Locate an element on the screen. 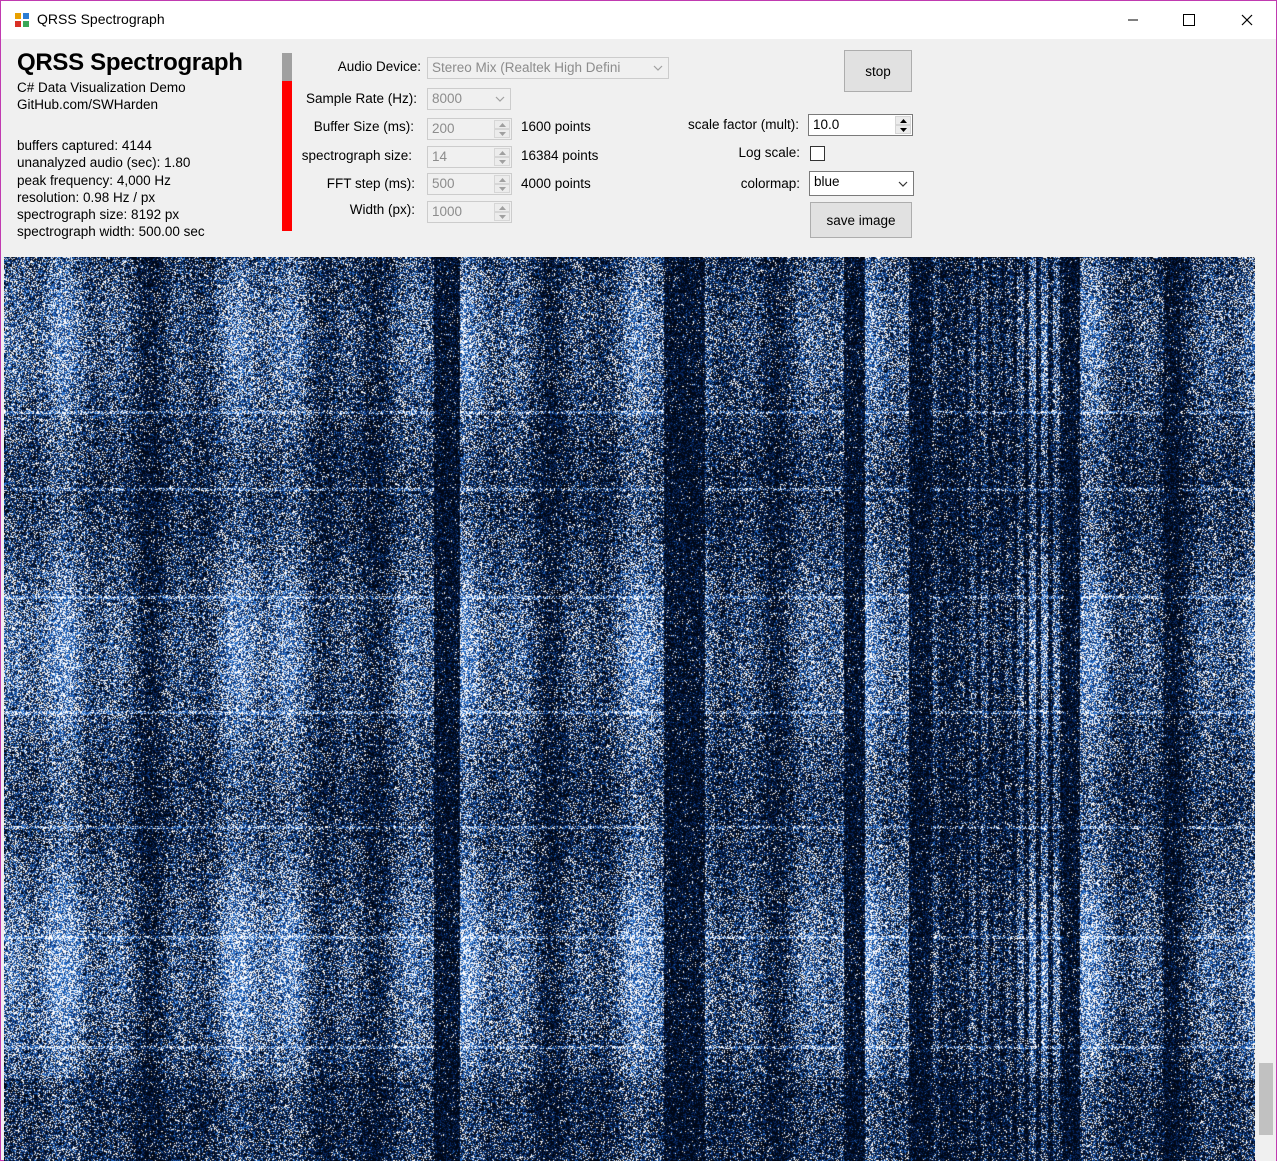 The image size is (1277, 1161). width-stepper: 1000 is located at coordinates (469, 212).